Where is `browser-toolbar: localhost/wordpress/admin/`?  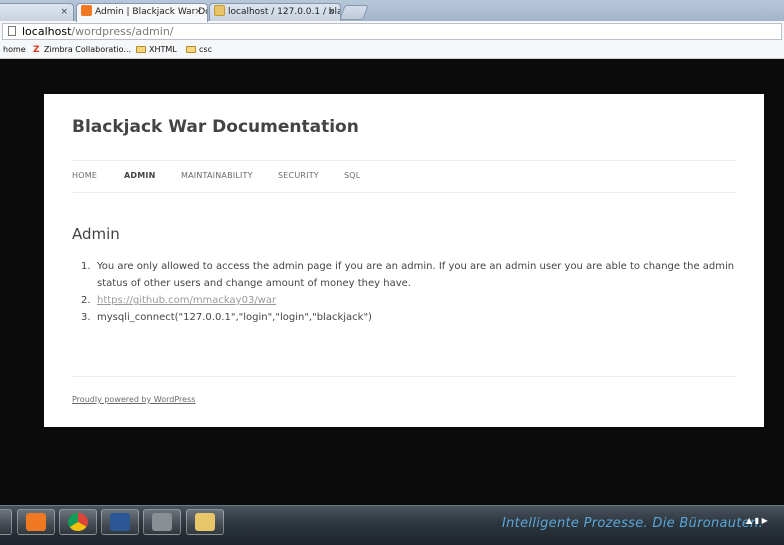 browser-toolbar: localhost/wordpress/admin/ is located at coordinates (392, 31).